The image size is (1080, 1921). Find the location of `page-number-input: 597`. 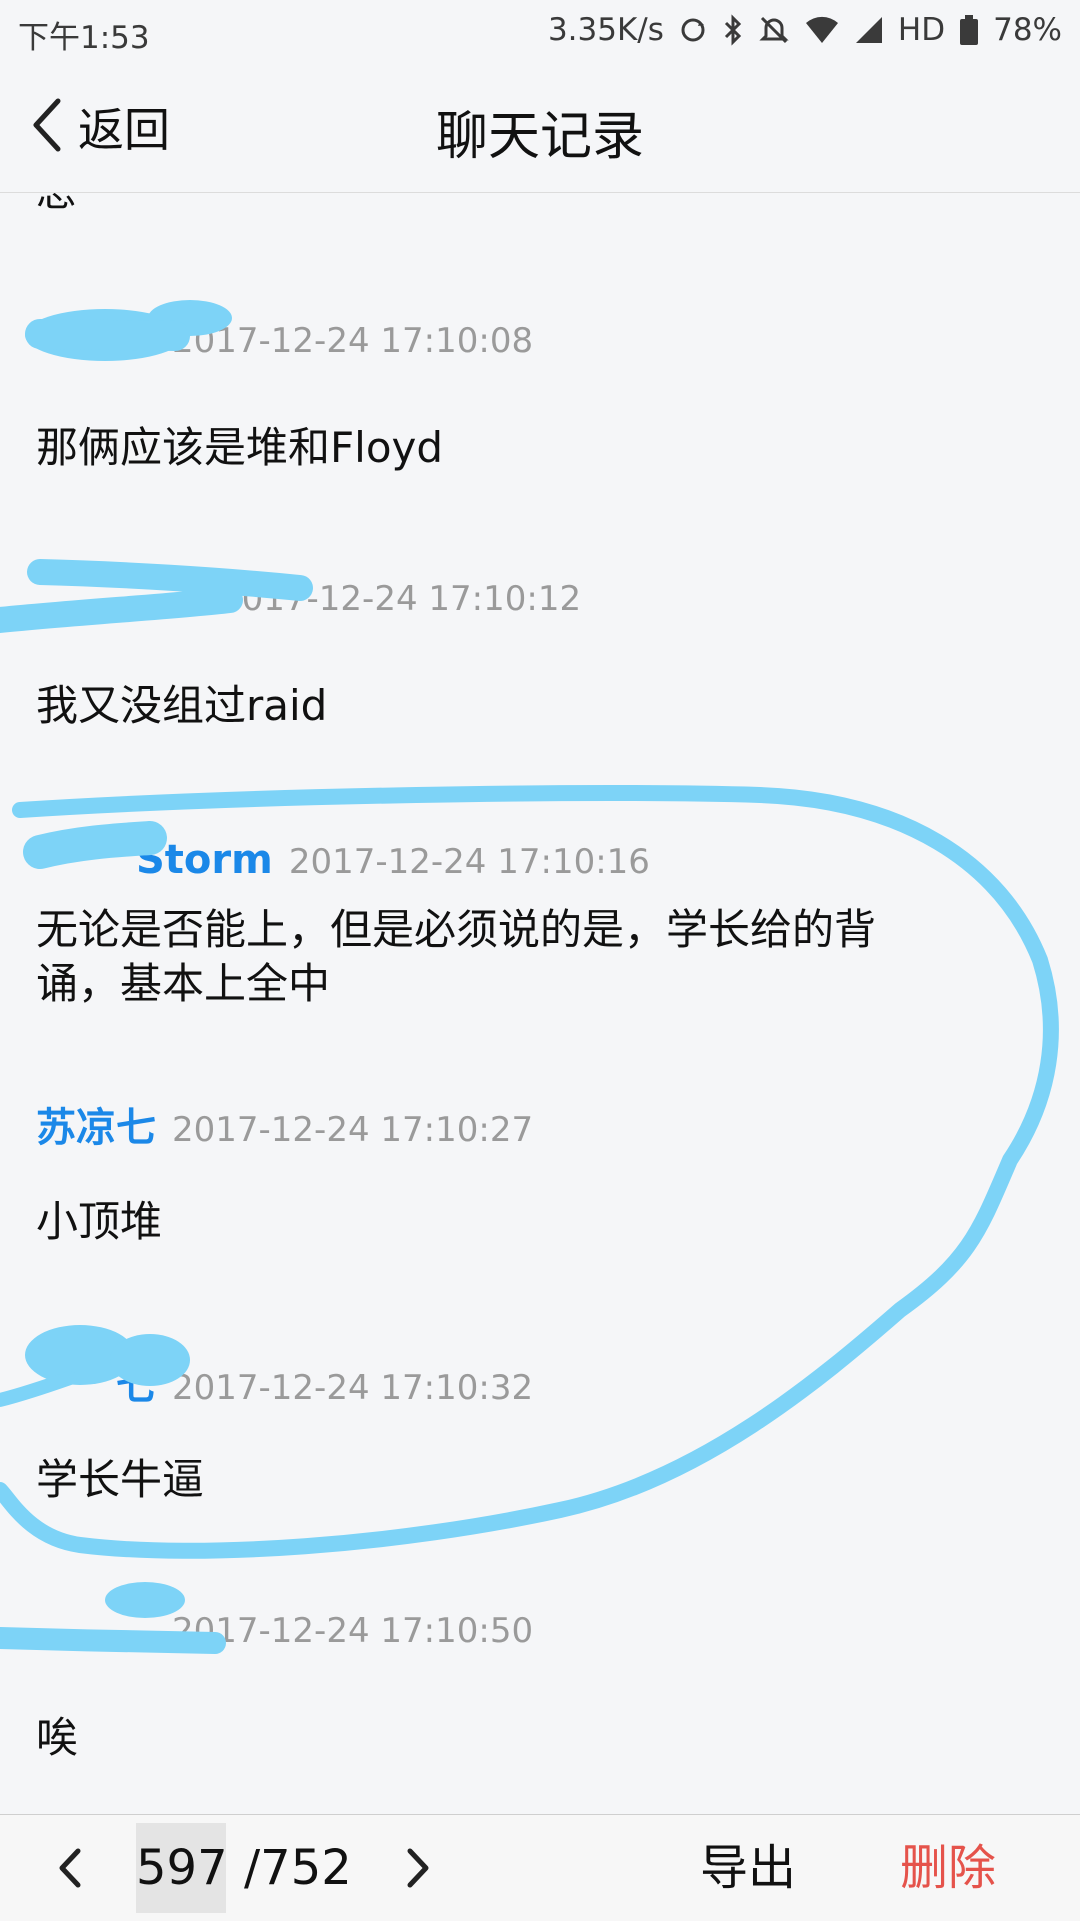

page-number-input: 597 is located at coordinates (182, 1868).